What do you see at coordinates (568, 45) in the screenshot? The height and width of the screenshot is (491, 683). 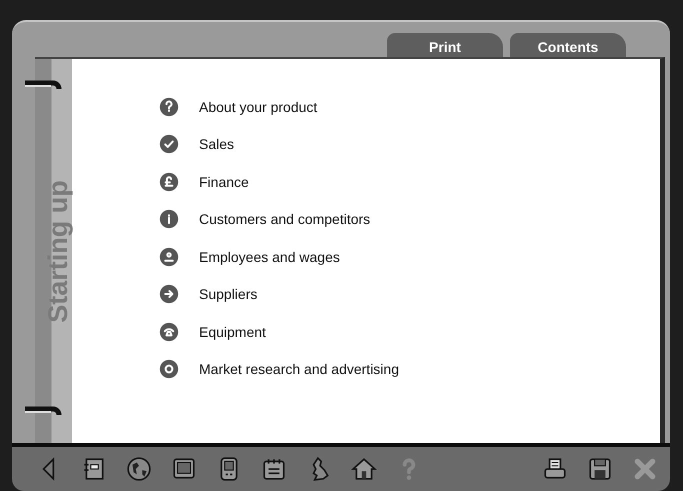 I see `tab: Contents` at bounding box center [568, 45].